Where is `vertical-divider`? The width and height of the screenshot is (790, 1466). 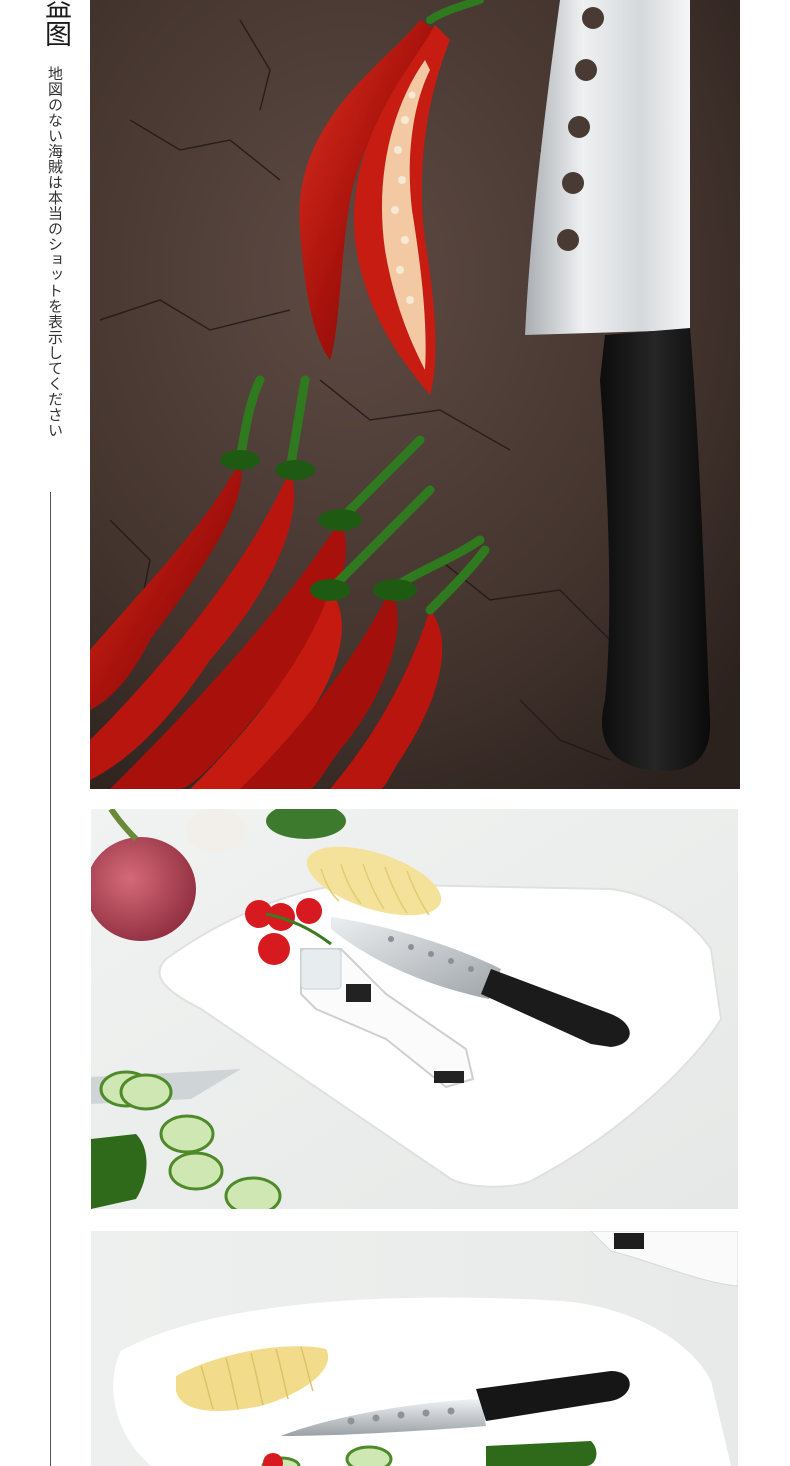 vertical-divider is located at coordinates (50, 979).